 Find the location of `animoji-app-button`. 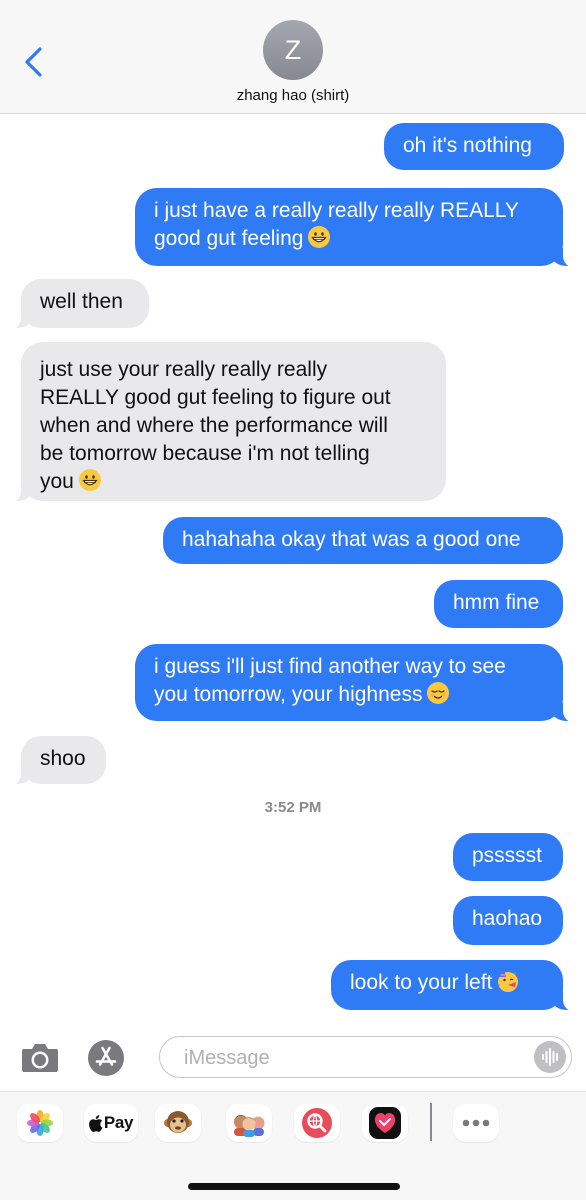

animoji-app-button is located at coordinates (178, 1123).